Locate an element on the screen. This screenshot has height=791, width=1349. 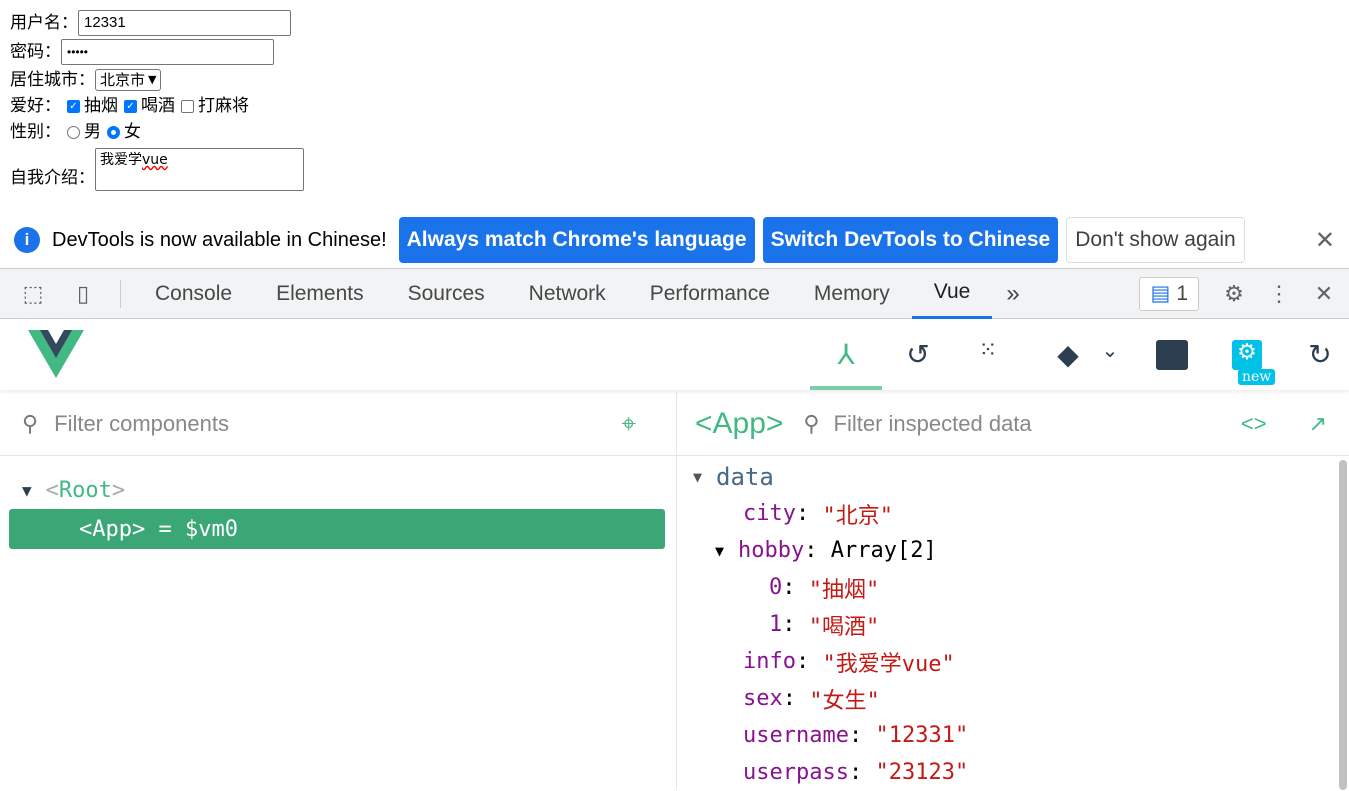
intro-textarea: 我爱学vue is located at coordinates (199, 169).